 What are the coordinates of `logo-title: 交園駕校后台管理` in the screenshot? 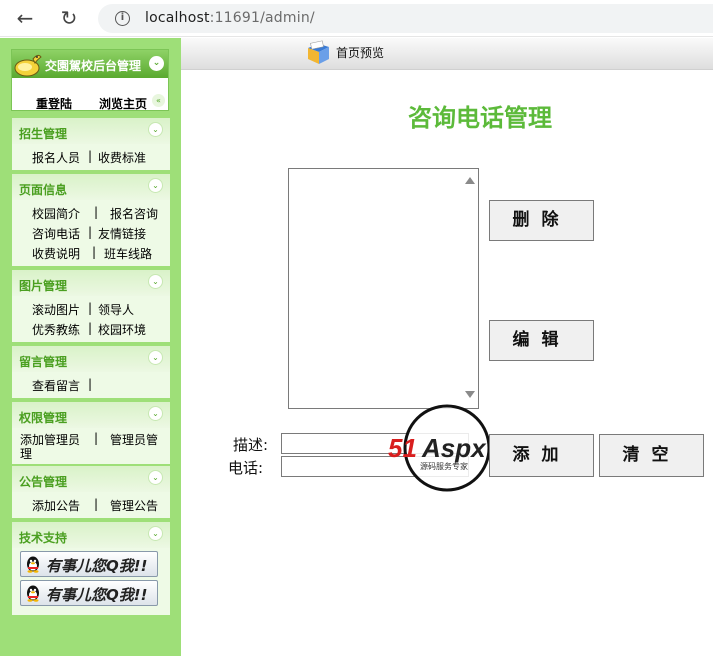 It's located at (93, 66).